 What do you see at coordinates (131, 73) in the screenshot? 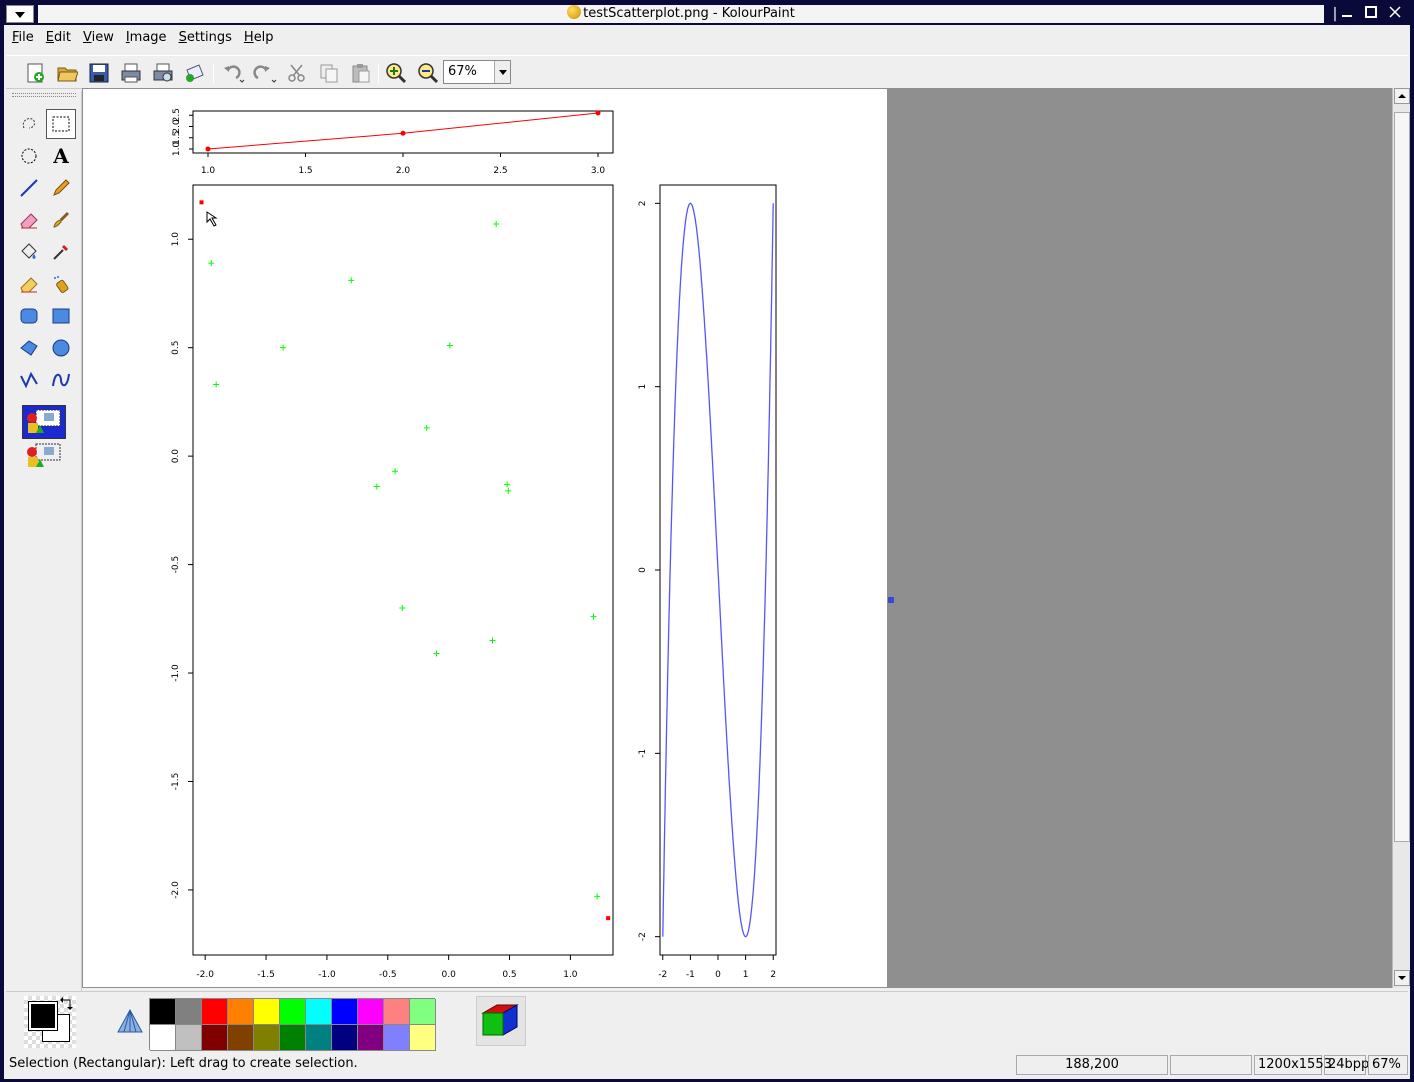
I see `print-button` at bounding box center [131, 73].